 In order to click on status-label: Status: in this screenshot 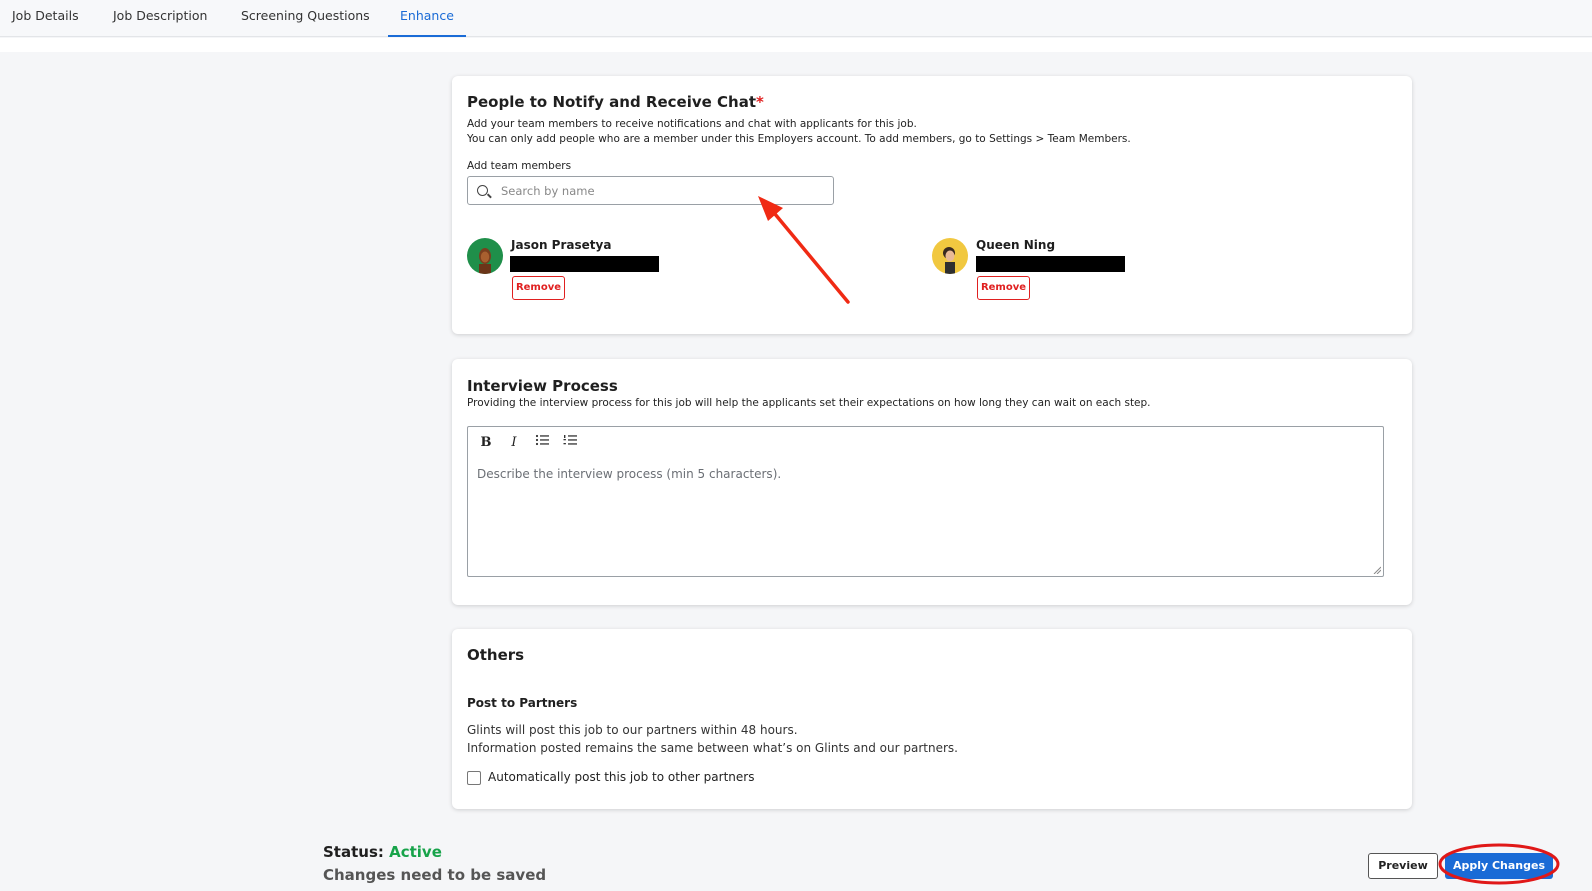, I will do `click(353, 852)`.